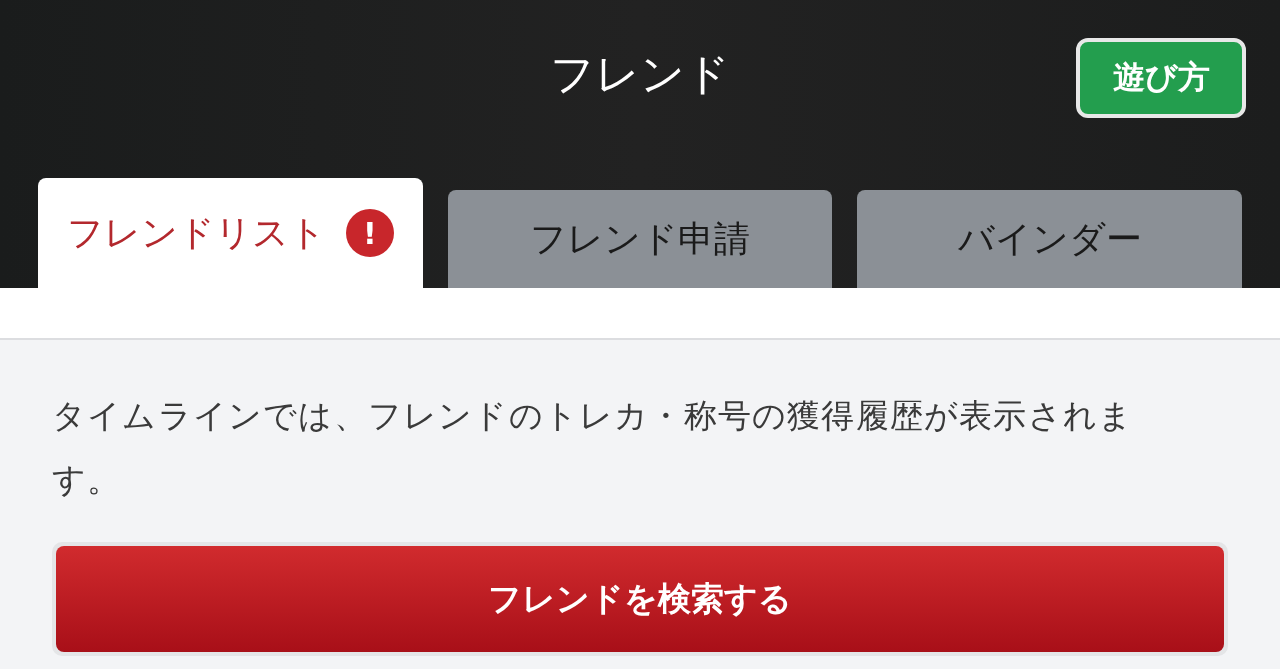 The height and width of the screenshot is (669, 1280). I want to click on page-title: フレンド, so click(640, 73).